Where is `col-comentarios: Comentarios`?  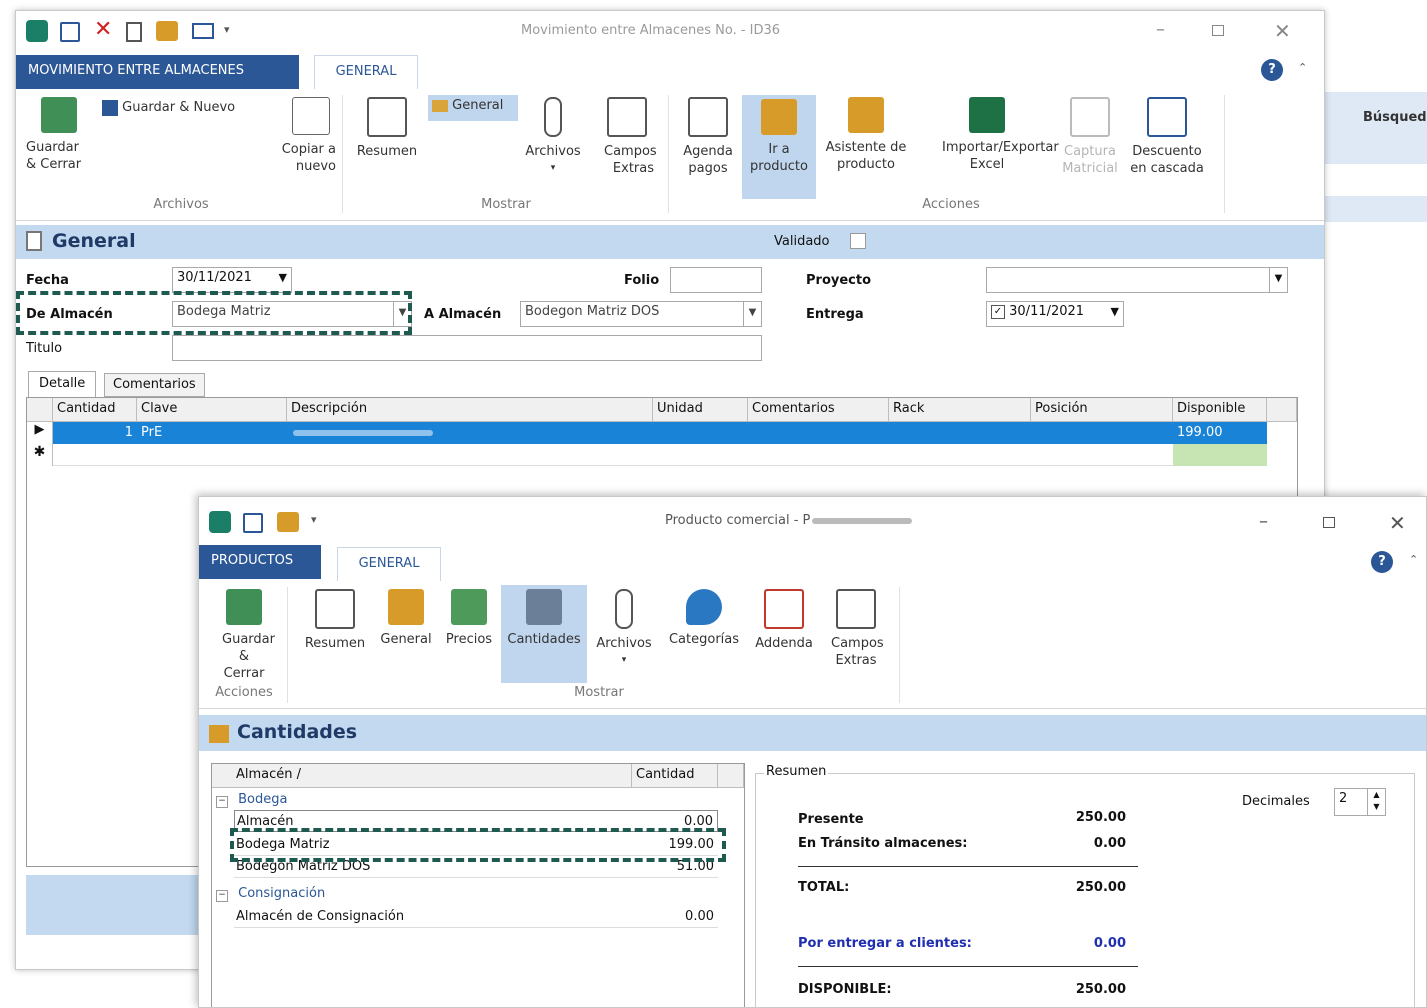
col-comentarios: Comentarios is located at coordinates (818, 410).